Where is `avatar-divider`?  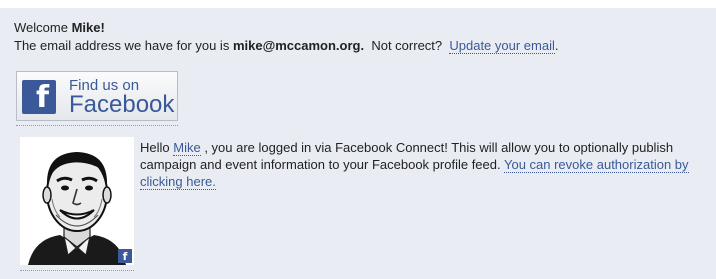
avatar-divider is located at coordinates (77, 270).